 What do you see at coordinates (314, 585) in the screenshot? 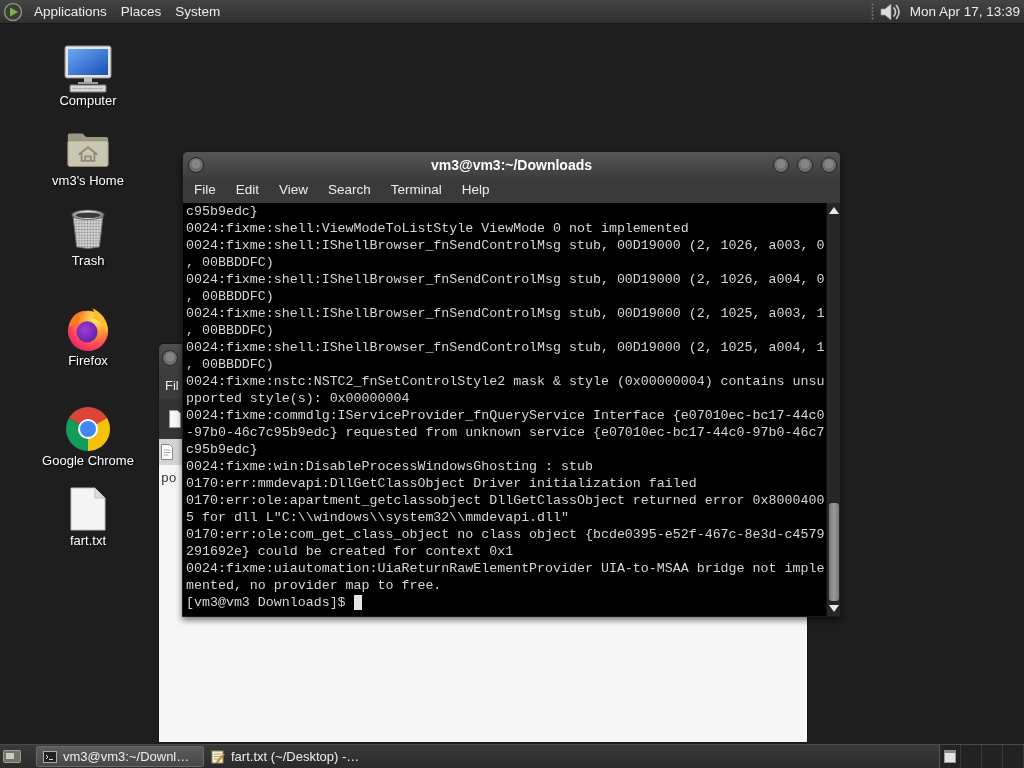
I see `terminal-line: mented, no provider map to free.` at bounding box center [314, 585].